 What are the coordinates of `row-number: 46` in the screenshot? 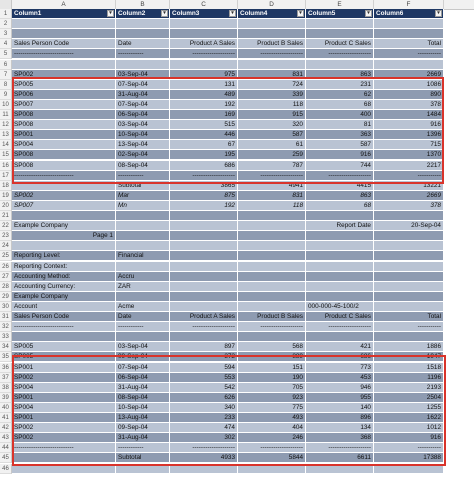 It's located at (6, 468).